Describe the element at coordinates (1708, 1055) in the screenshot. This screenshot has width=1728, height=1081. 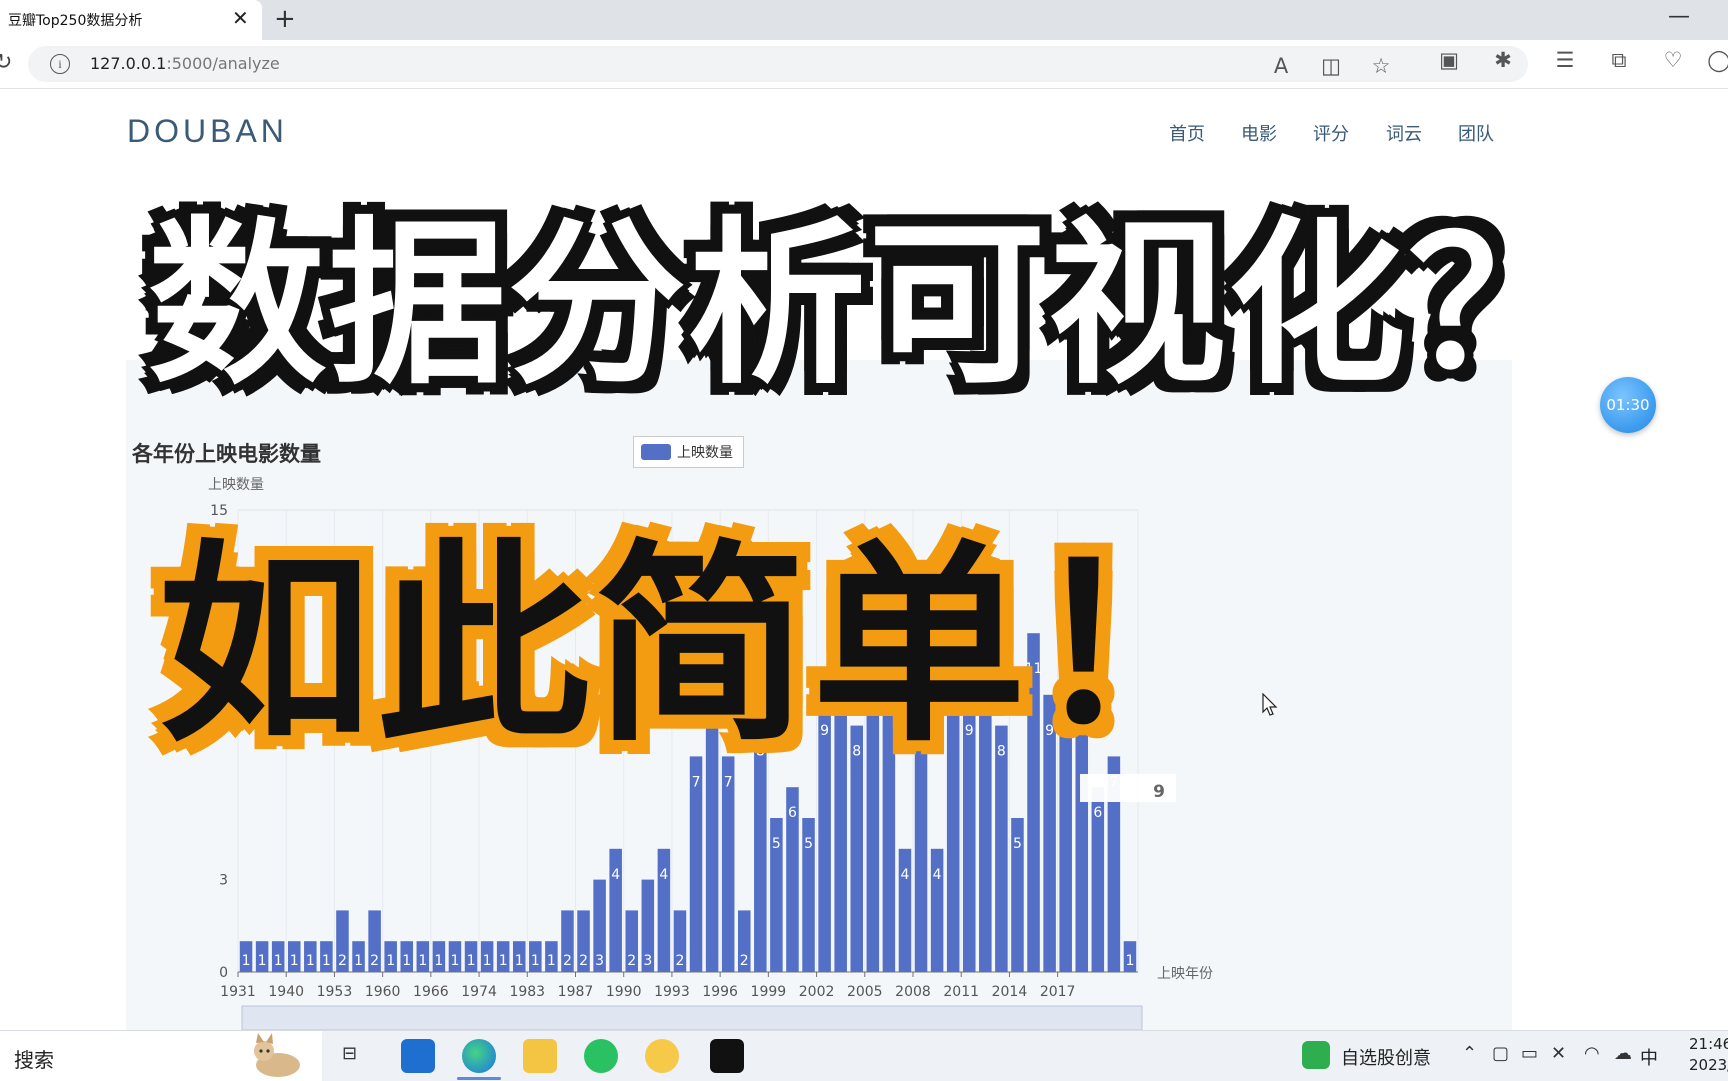
I see `system-clock: 21:46 2023/6` at that location.